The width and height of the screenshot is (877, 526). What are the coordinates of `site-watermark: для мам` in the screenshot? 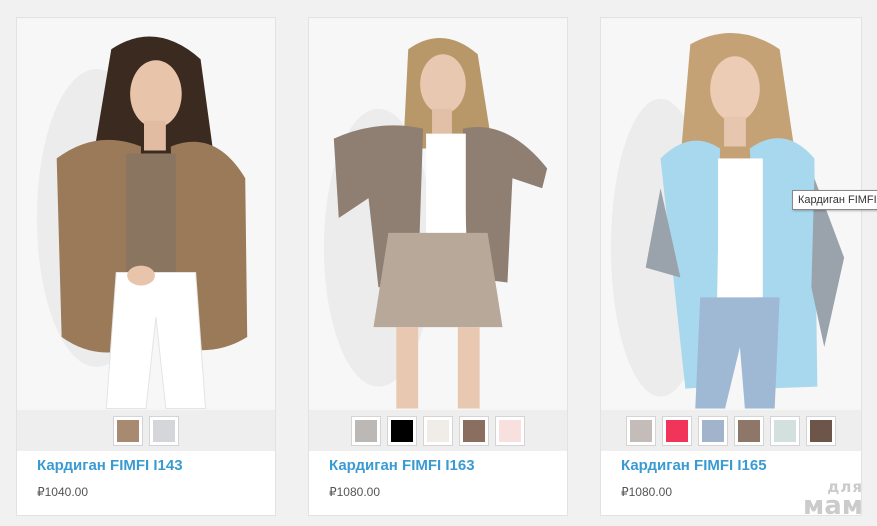 It's located at (832, 500).